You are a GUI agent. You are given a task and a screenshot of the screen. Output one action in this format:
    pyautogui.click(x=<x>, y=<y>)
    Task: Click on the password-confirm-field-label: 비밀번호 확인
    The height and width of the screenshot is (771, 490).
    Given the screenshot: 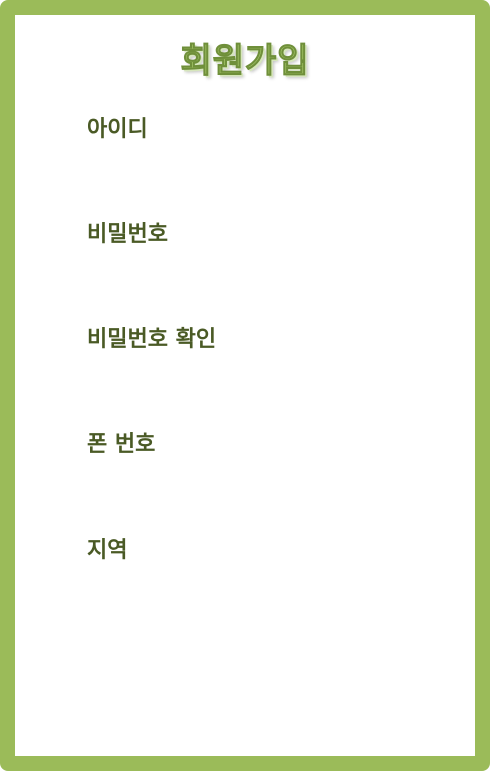 What is the action you would take?
    pyautogui.click(x=152, y=339)
    